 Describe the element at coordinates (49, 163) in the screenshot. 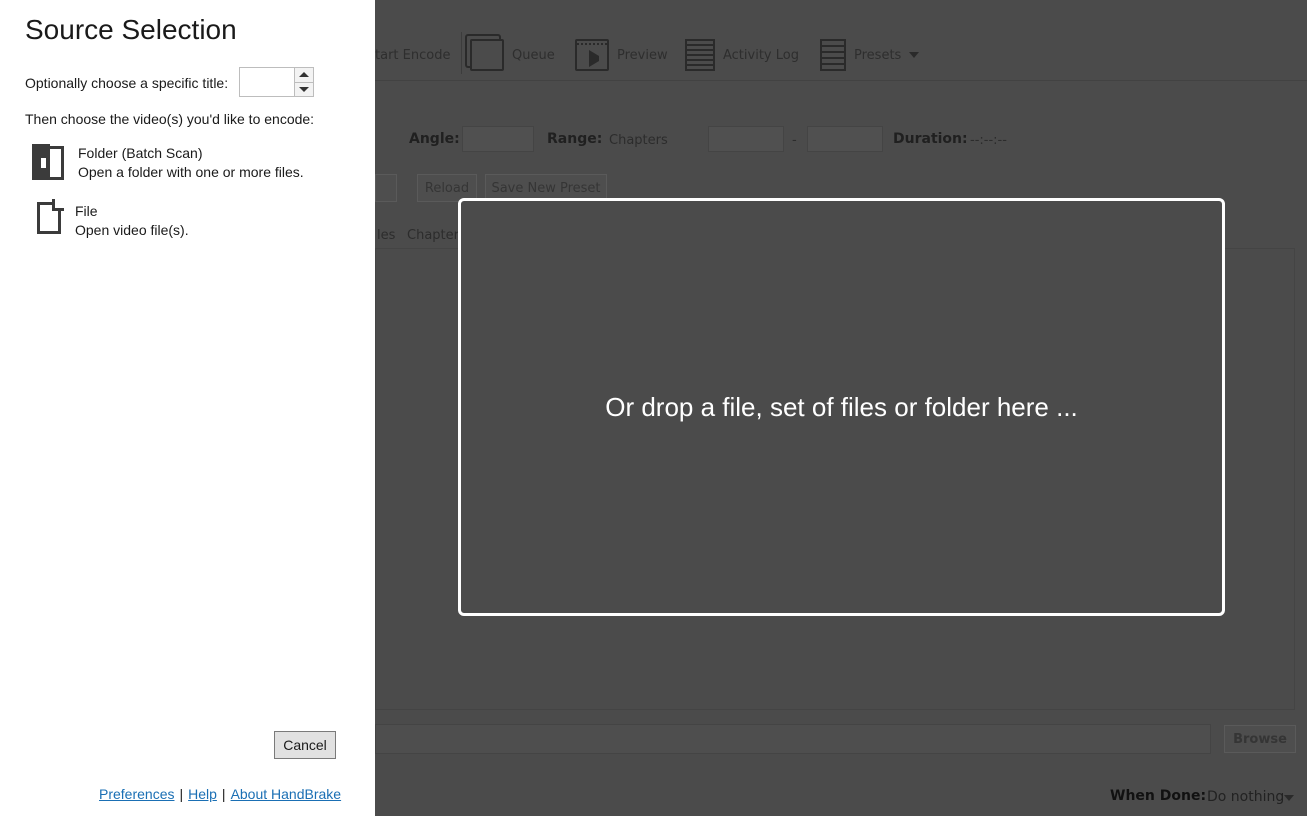

I see `folder-icon` at that location.